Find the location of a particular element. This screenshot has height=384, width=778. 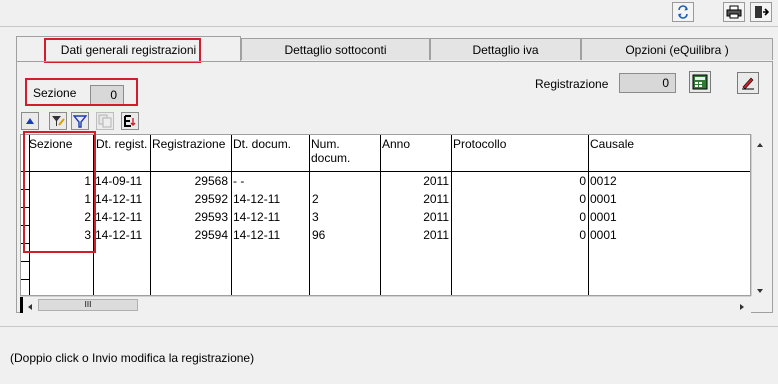

top-toolbar is located at coordinates (389, 13).